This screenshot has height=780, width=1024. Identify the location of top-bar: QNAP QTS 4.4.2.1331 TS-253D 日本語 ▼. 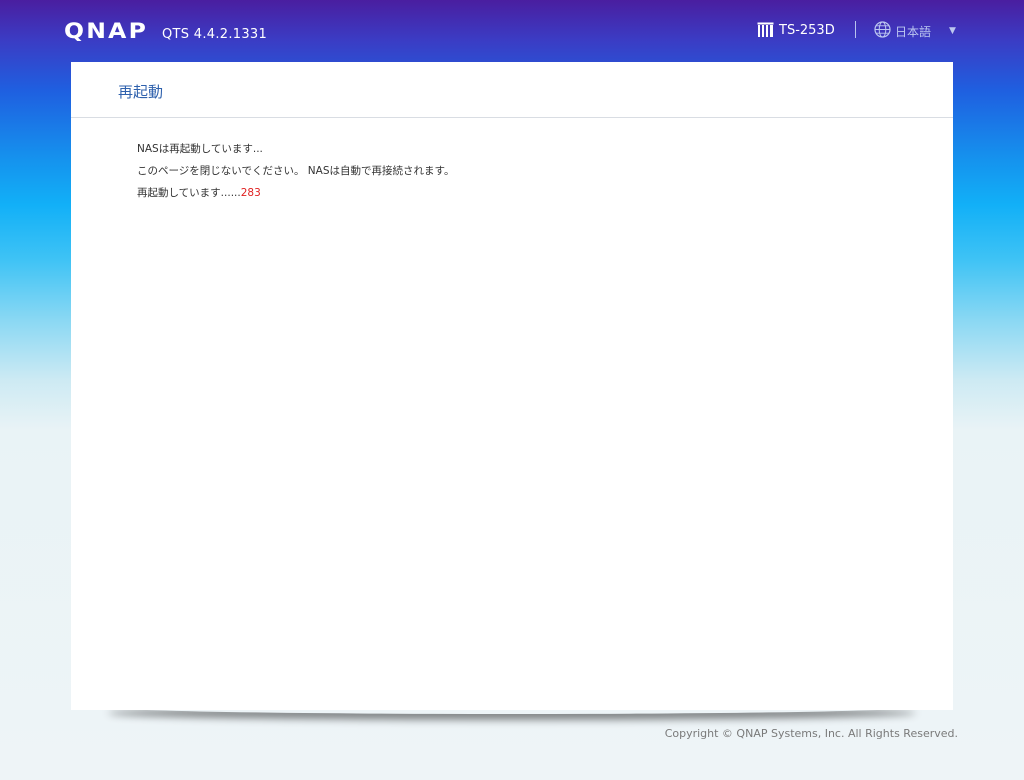
(512, 31).